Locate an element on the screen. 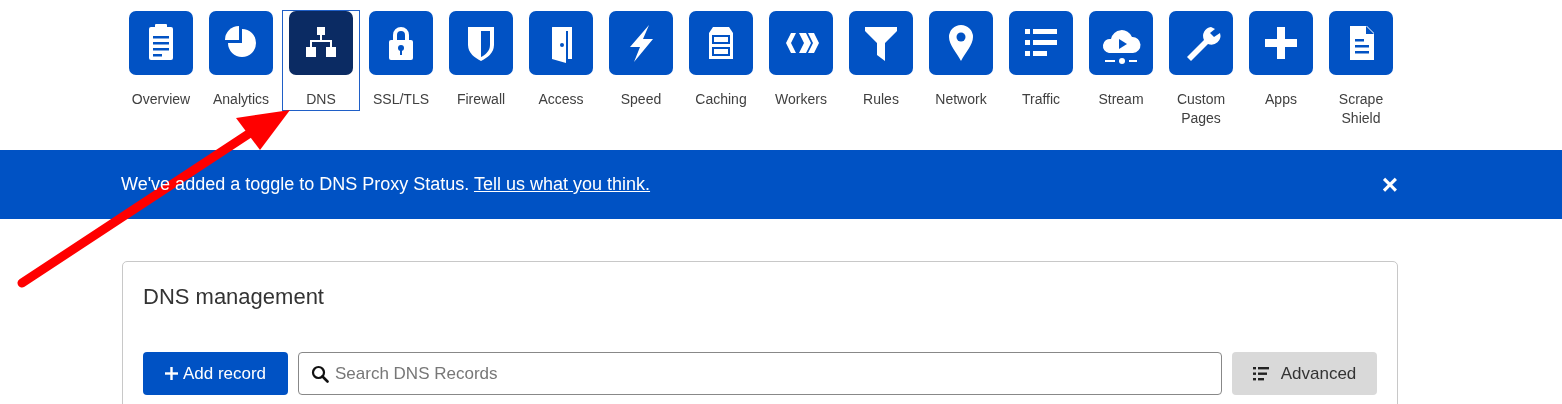 Image resolution: width=1562 pixels, height=404 pixels. nav-tab: Overview is located at coordinates (161, 60).